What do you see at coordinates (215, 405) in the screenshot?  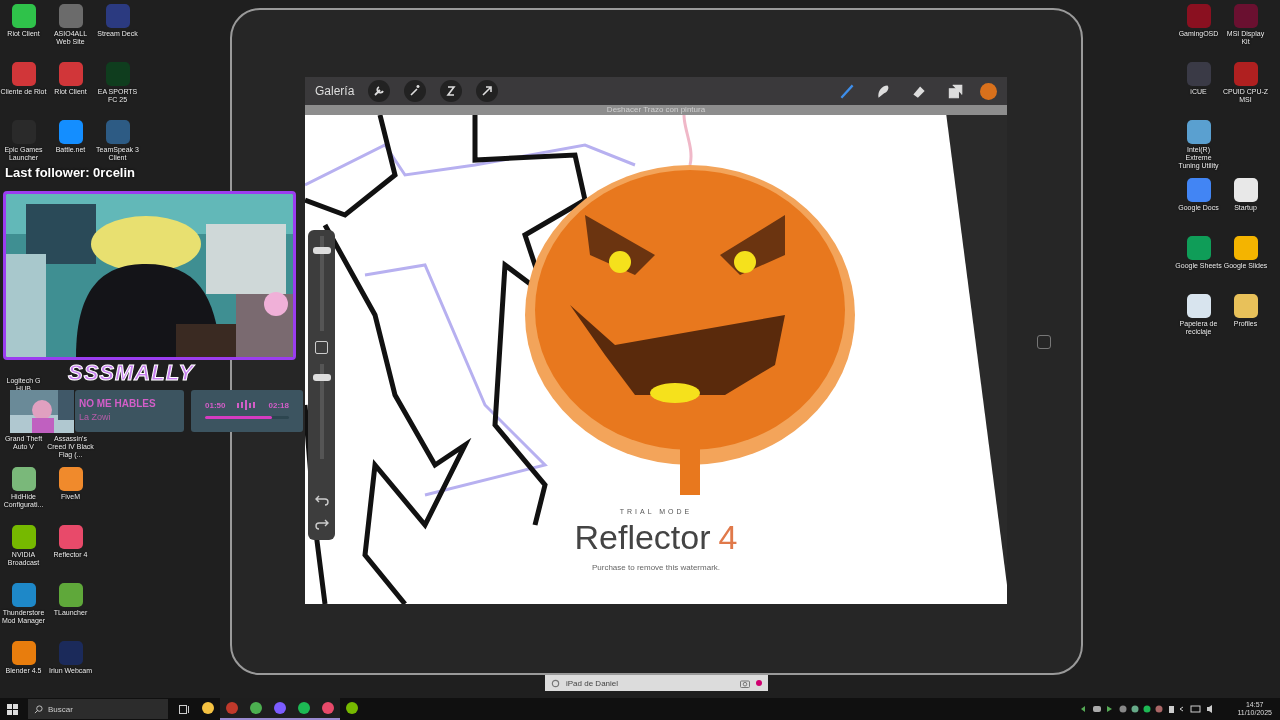 I see `elapsed-time: 01:50` at bounding box center [215, 405].